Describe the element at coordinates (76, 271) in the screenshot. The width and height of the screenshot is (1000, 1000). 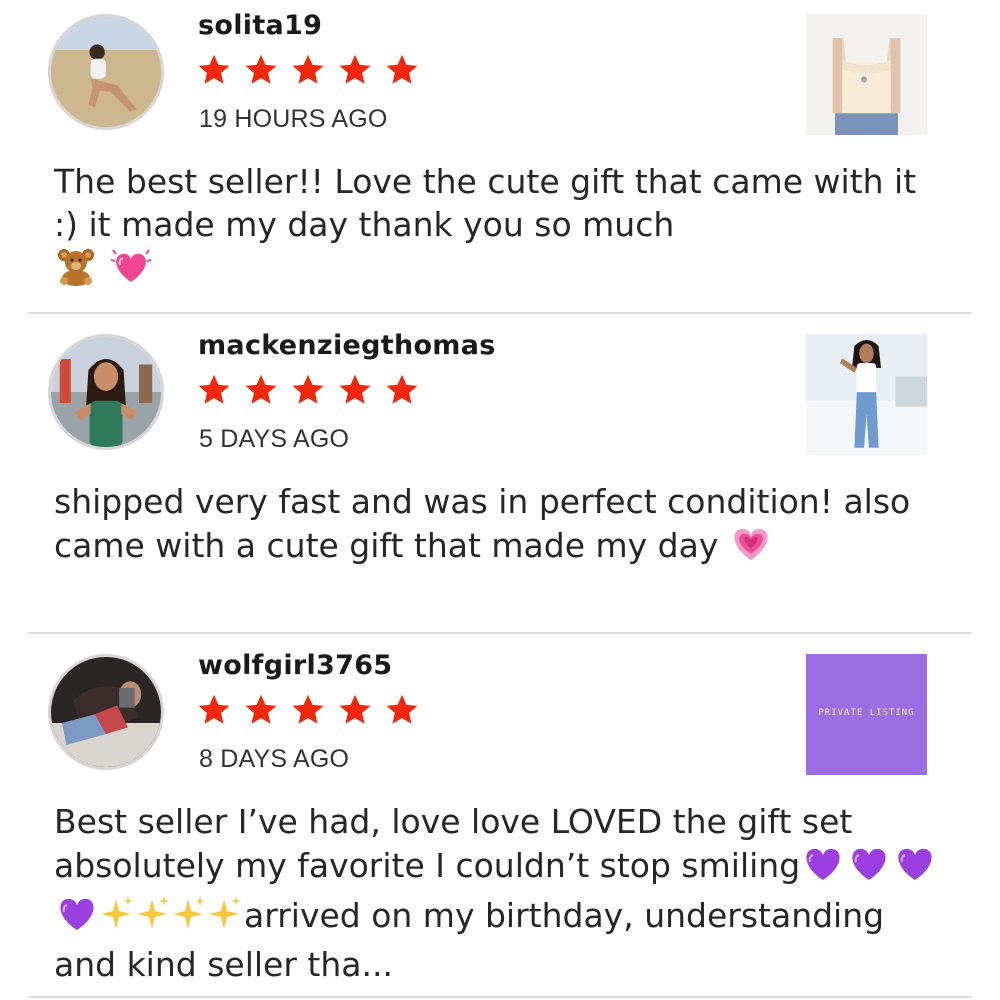
I see `teddy-bear-icon` at that location.